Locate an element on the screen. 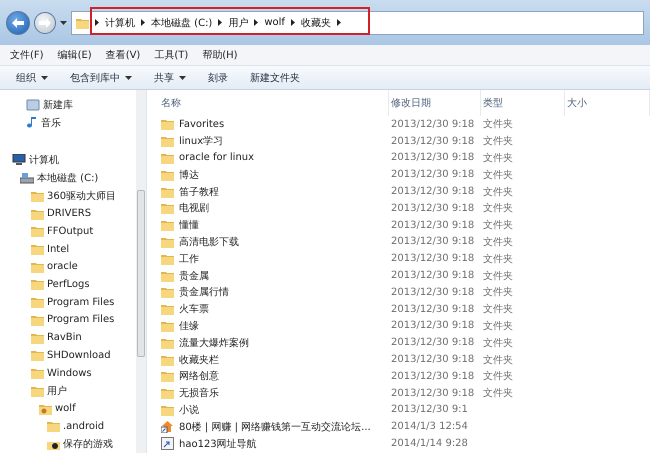 The width and height of the screenshot is (650, 453). nav-item: FFOutput is located at coordinates (70, 231).